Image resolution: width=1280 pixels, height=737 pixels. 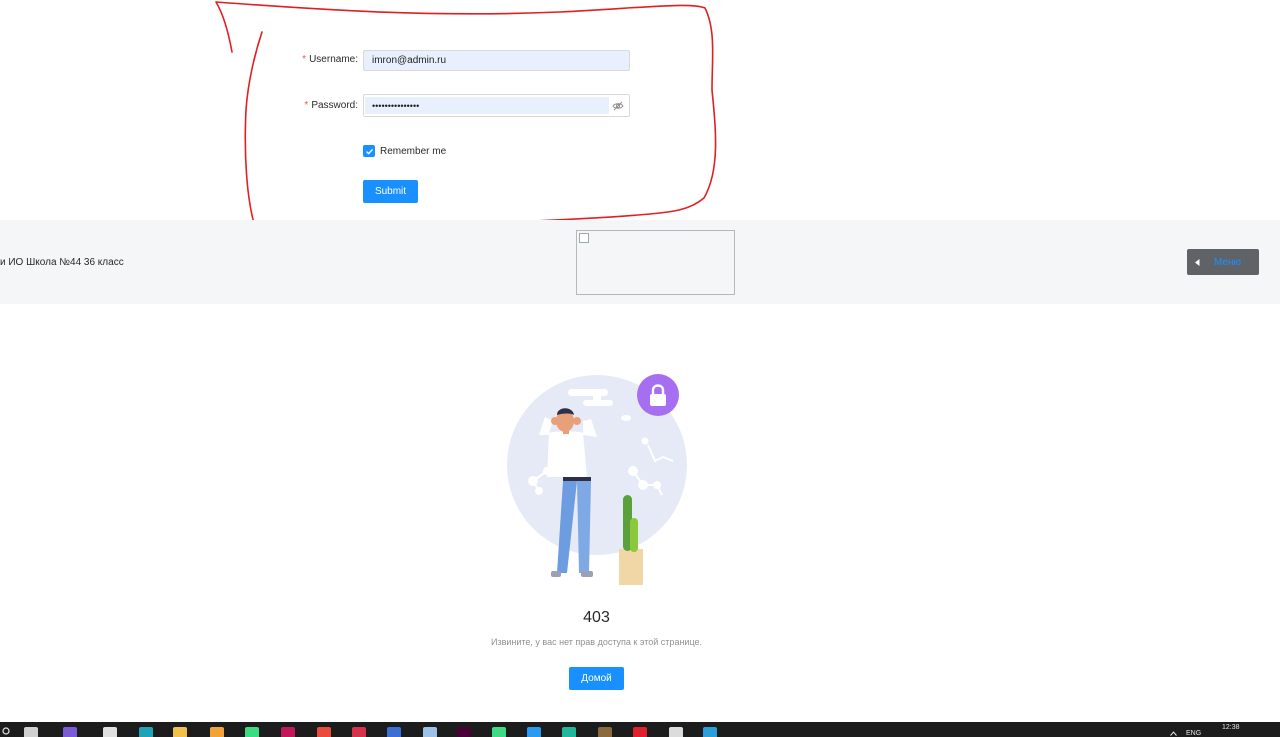 What do you see at coordinates (288, 732) in the screenshot?
I see `intellij-icon` at bounding box center [288, 732].